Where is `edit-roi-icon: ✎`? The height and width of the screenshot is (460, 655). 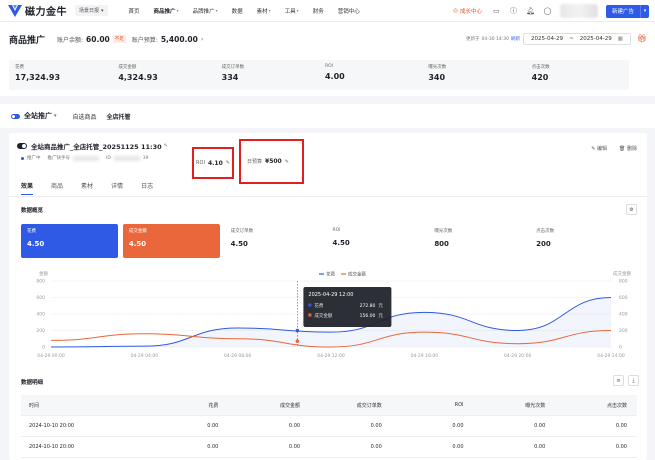
edit-roi-icon: ✎ is located at coordinates (228, 163).